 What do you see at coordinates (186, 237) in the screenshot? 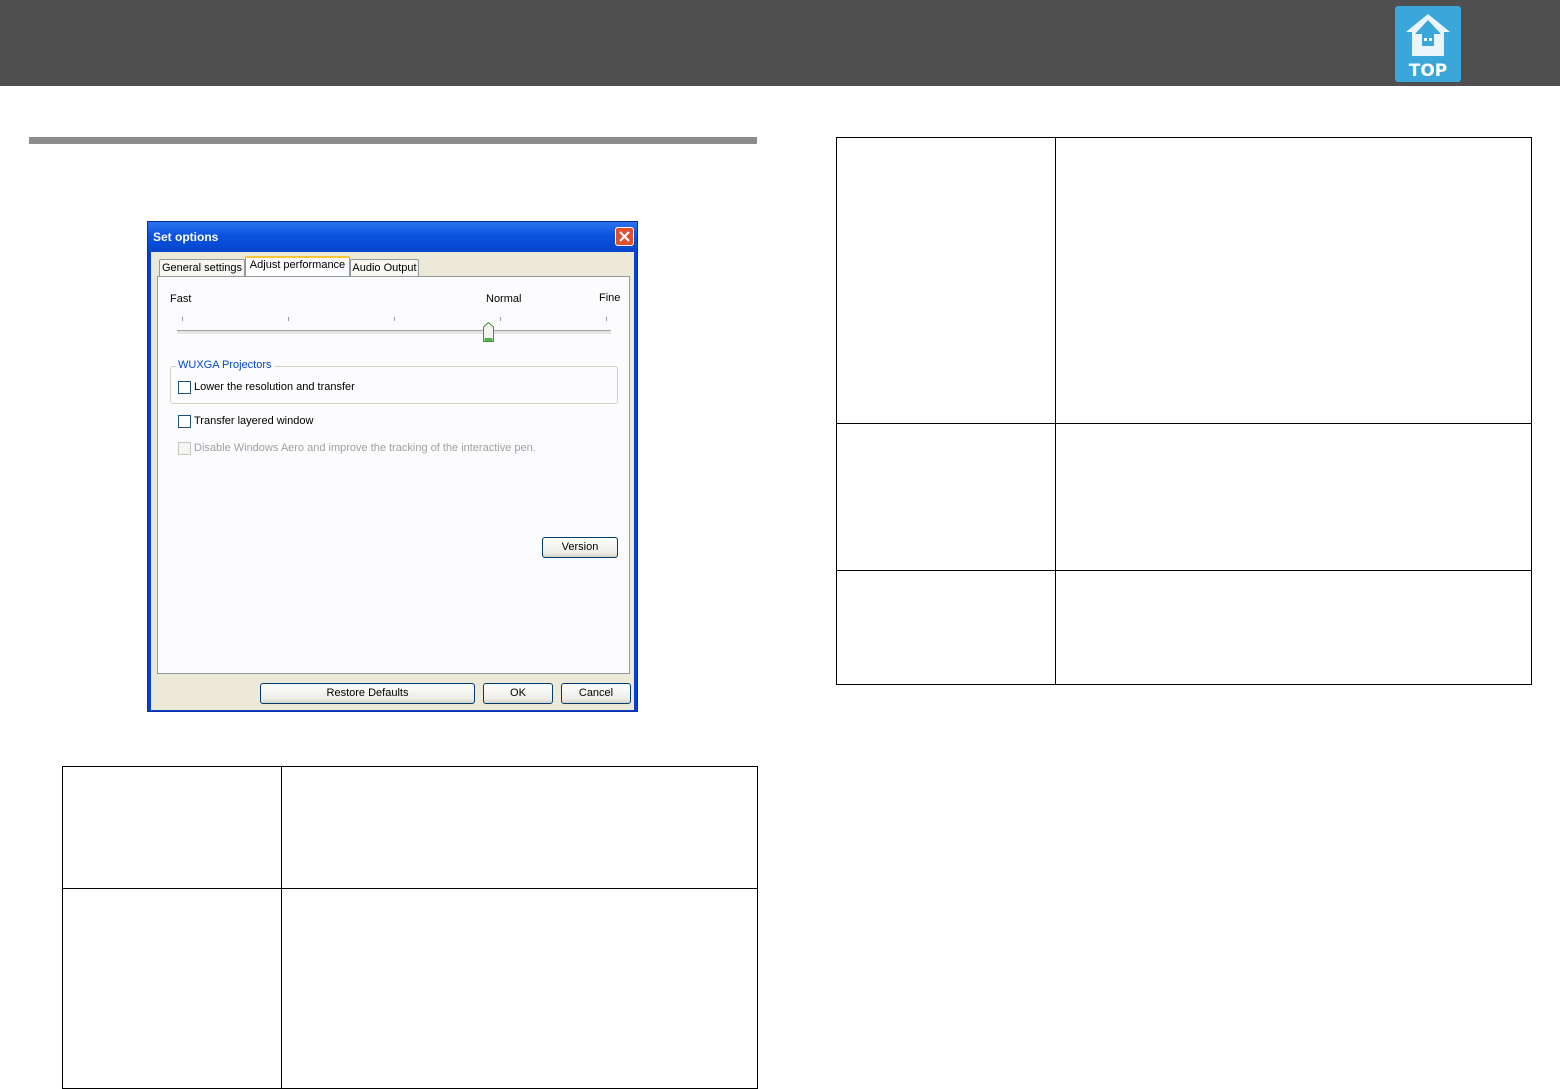
I see `dialog-title: Set options` at bounding box center [186, 237].